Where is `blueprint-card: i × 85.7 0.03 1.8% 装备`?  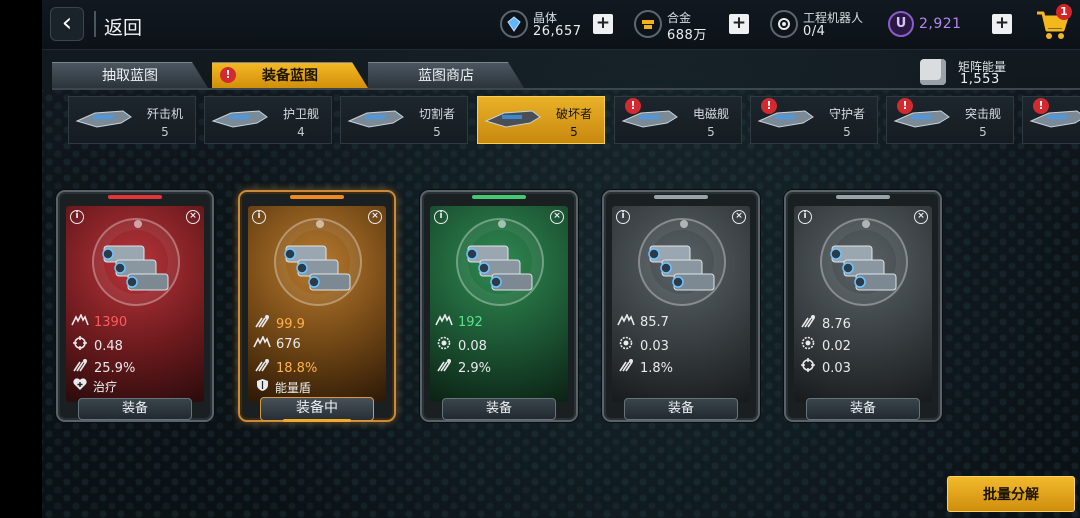 blueprint-card: i × 85.7 0.03 1.8% 装备 is located at coordinates (681, 306).